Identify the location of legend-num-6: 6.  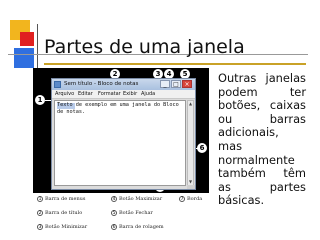
(114, 227).